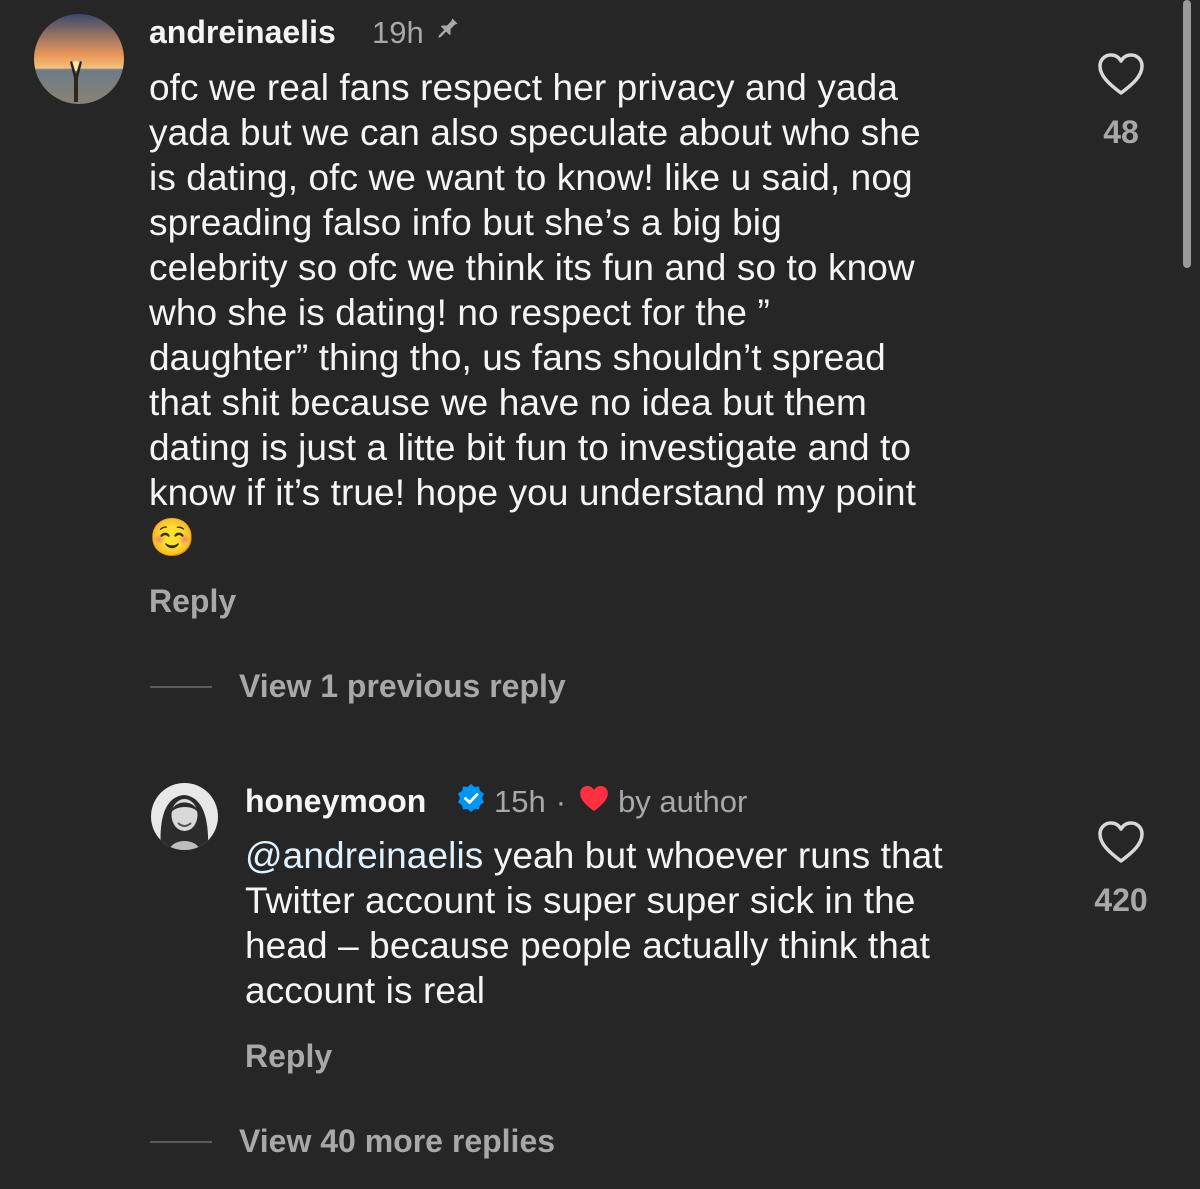 This screenshot has height=1189, width=1200. What do you see at coordinates (447, 33) in the screenshot?
I see `pin-icon` at bounding box center [447, 33].